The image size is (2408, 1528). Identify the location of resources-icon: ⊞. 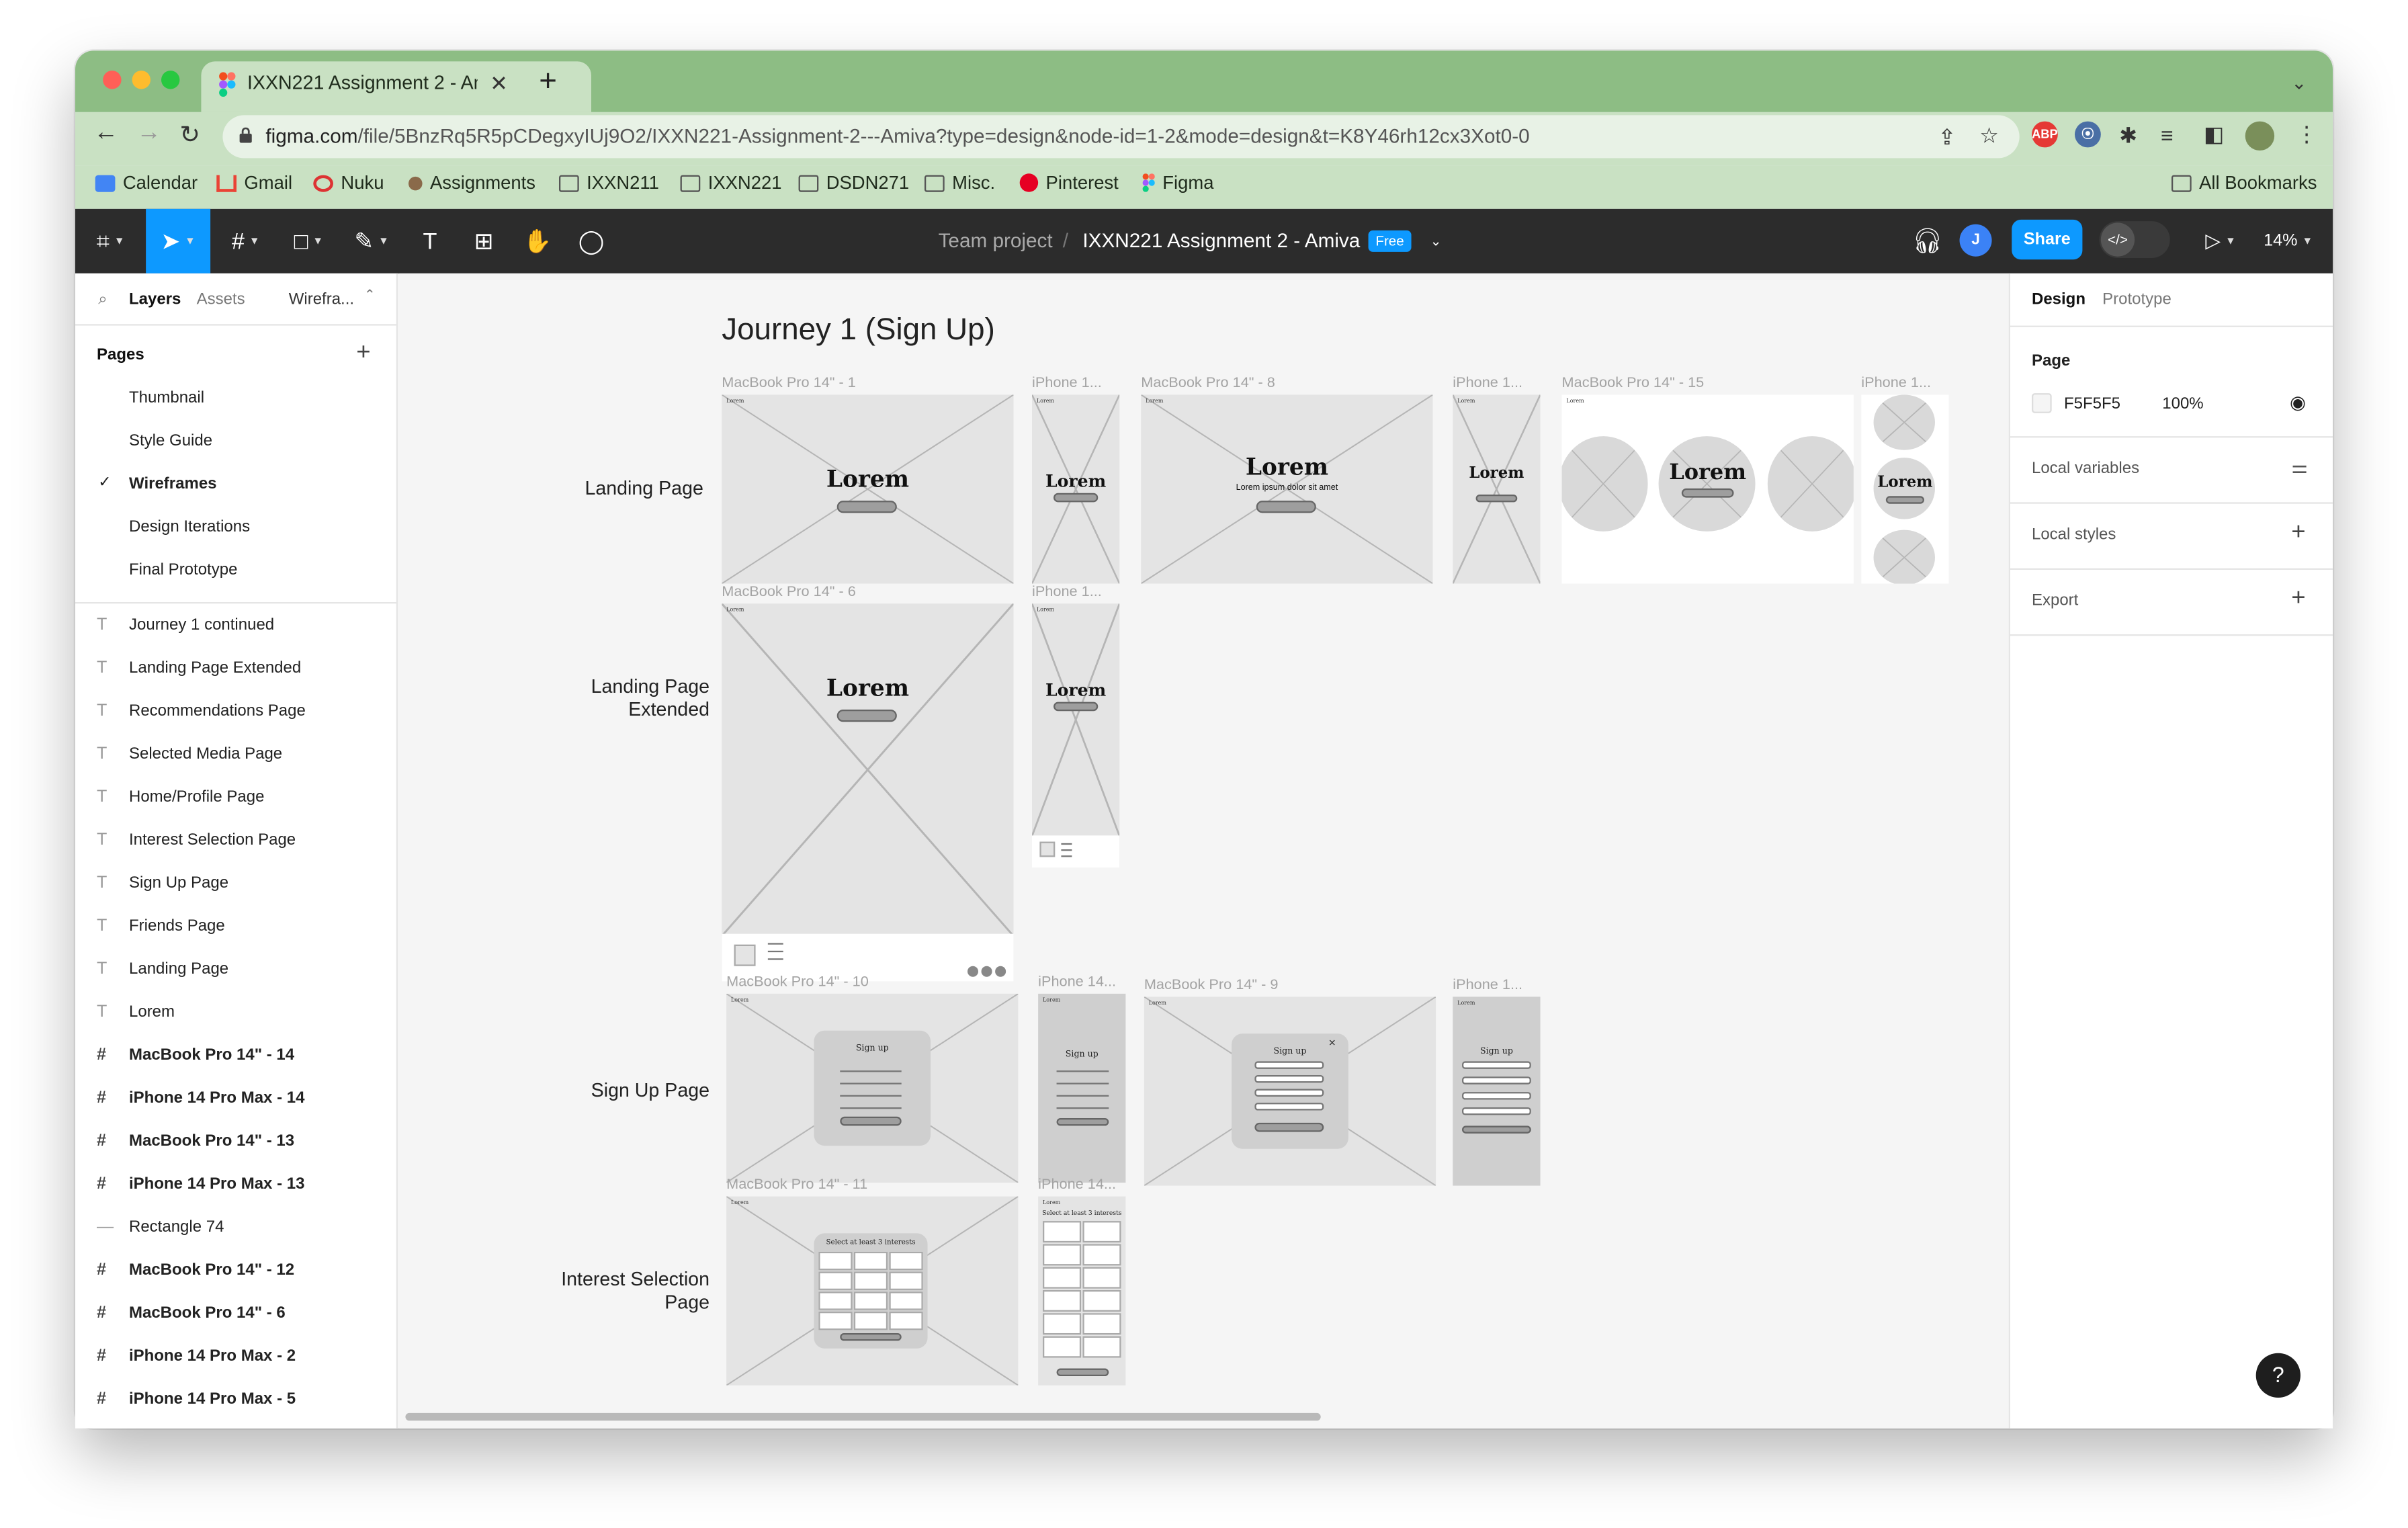
(484, 241).